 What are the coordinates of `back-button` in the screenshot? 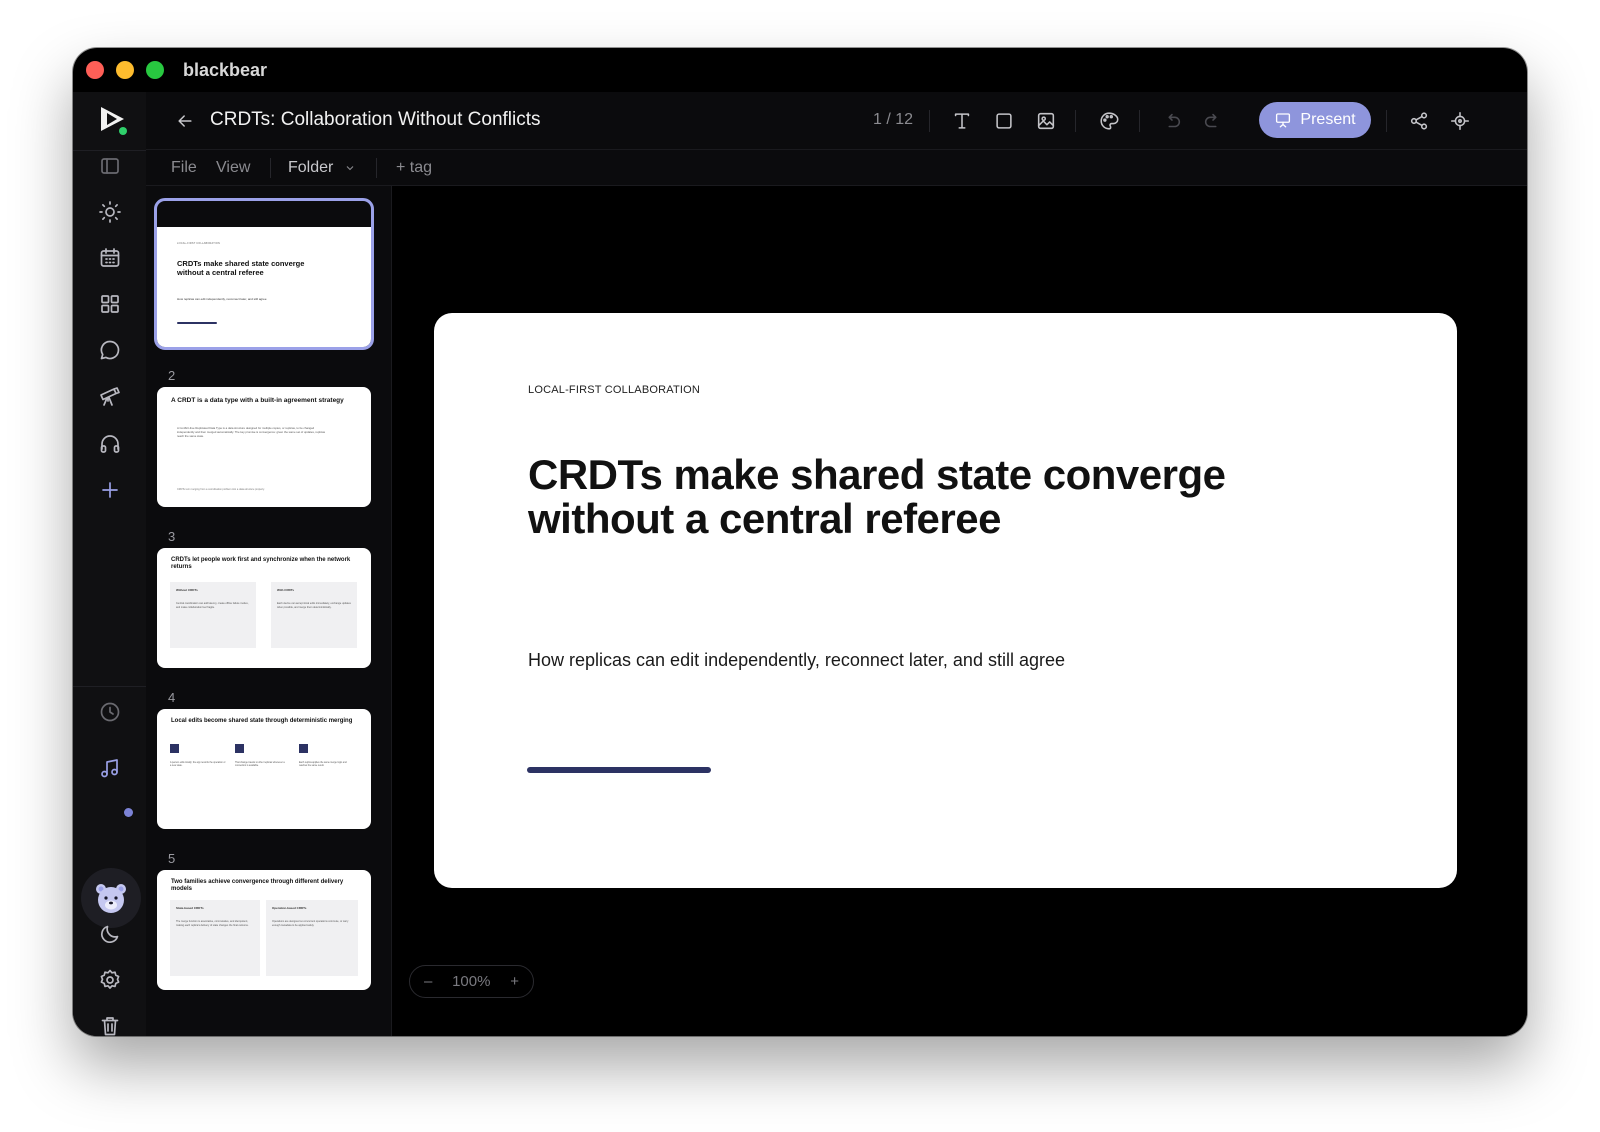 It's located at (185, 121).